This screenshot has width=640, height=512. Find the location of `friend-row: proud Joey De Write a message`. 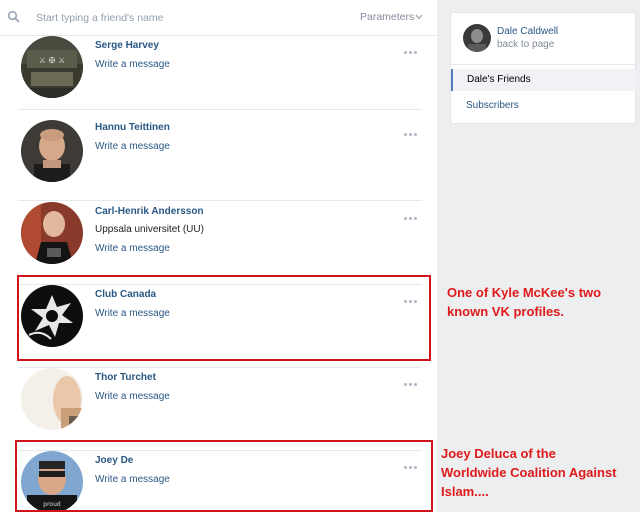

friend-row: proud Joey De Write a message is located at coordinates (220, 481).